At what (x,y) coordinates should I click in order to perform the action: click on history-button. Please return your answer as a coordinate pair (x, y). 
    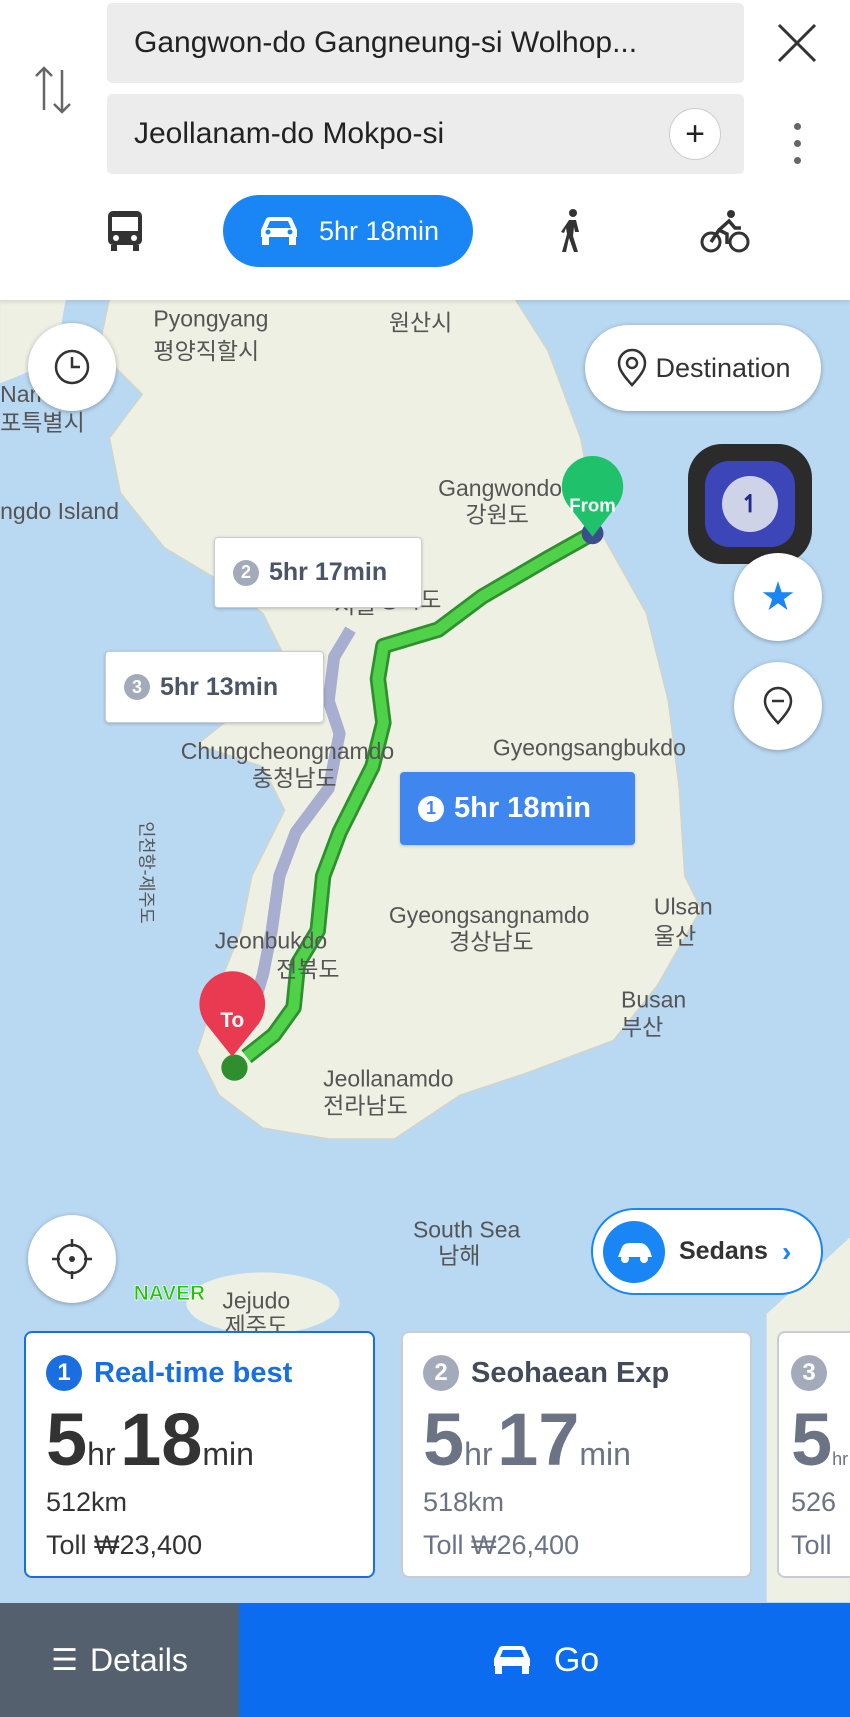
    Looking at the image, I should click on (72, 367).